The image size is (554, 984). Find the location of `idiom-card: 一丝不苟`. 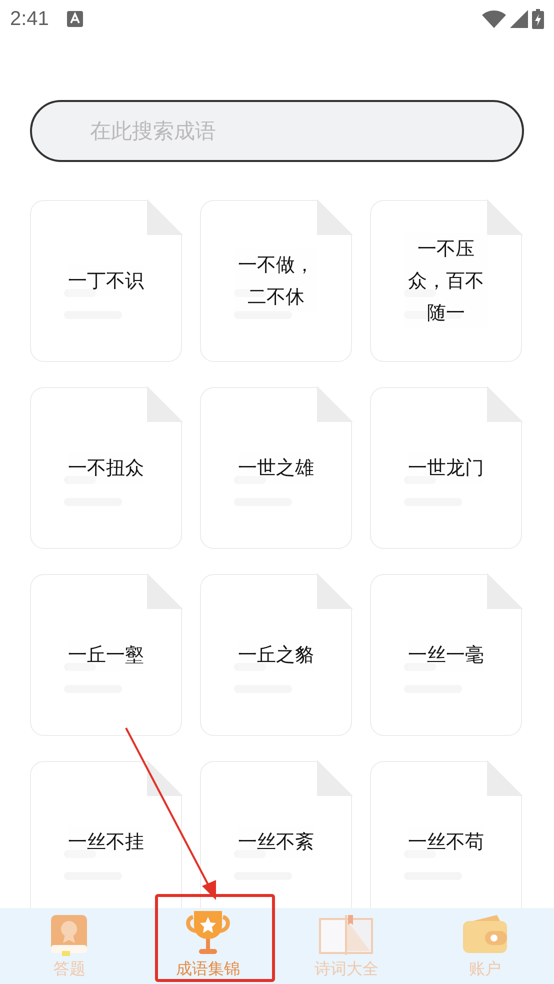

idiom-card: 一丝不苟 is located at coordinates (446, 834).